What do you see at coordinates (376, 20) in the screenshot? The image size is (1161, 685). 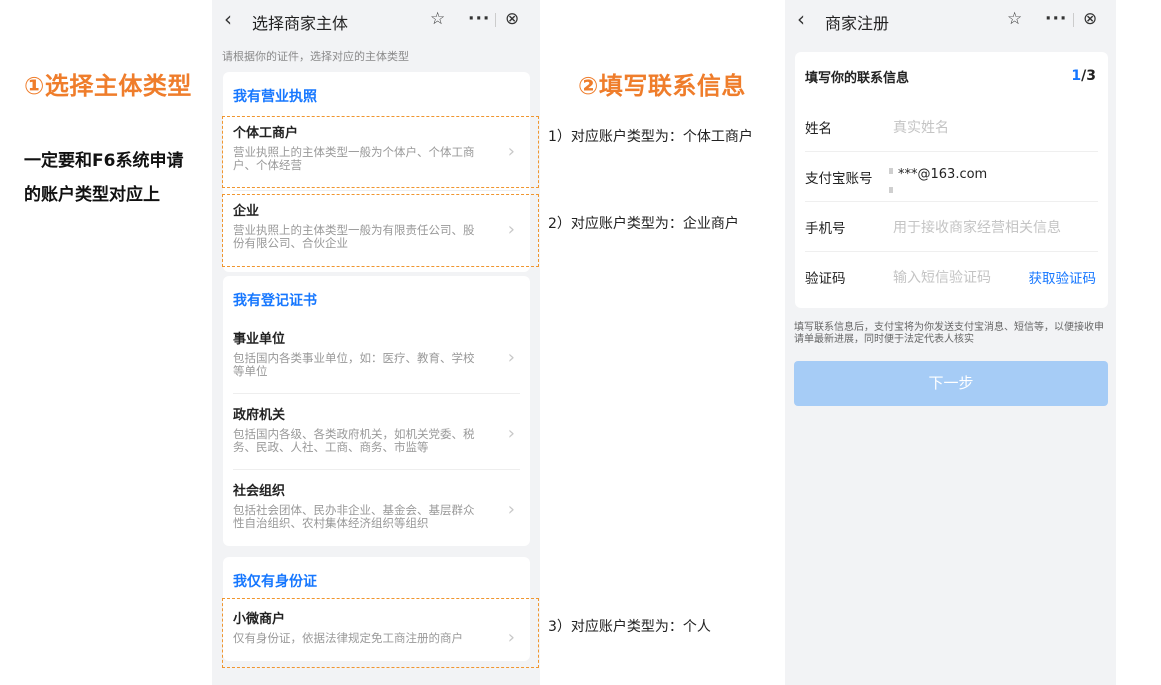 I see `select-header: ‹ 选择商家主体 ☆ ··· ⊗` at bounding box center [376, 20].